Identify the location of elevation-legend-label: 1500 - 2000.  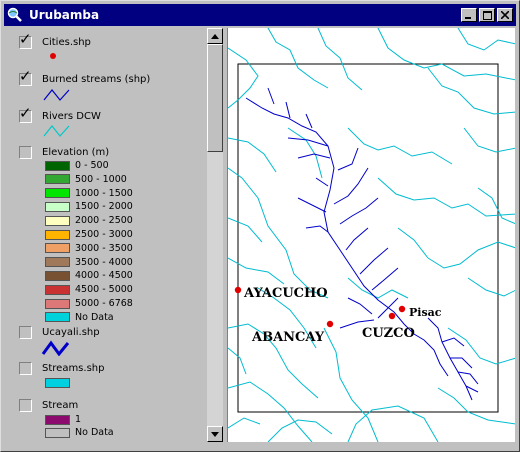
(104, 207).